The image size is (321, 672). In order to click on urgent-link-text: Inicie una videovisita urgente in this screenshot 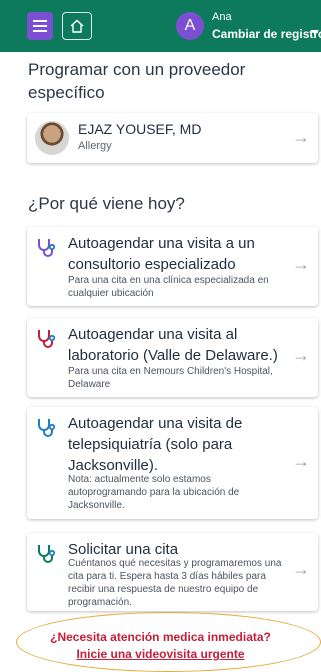, I will do `click(160, 654)`.